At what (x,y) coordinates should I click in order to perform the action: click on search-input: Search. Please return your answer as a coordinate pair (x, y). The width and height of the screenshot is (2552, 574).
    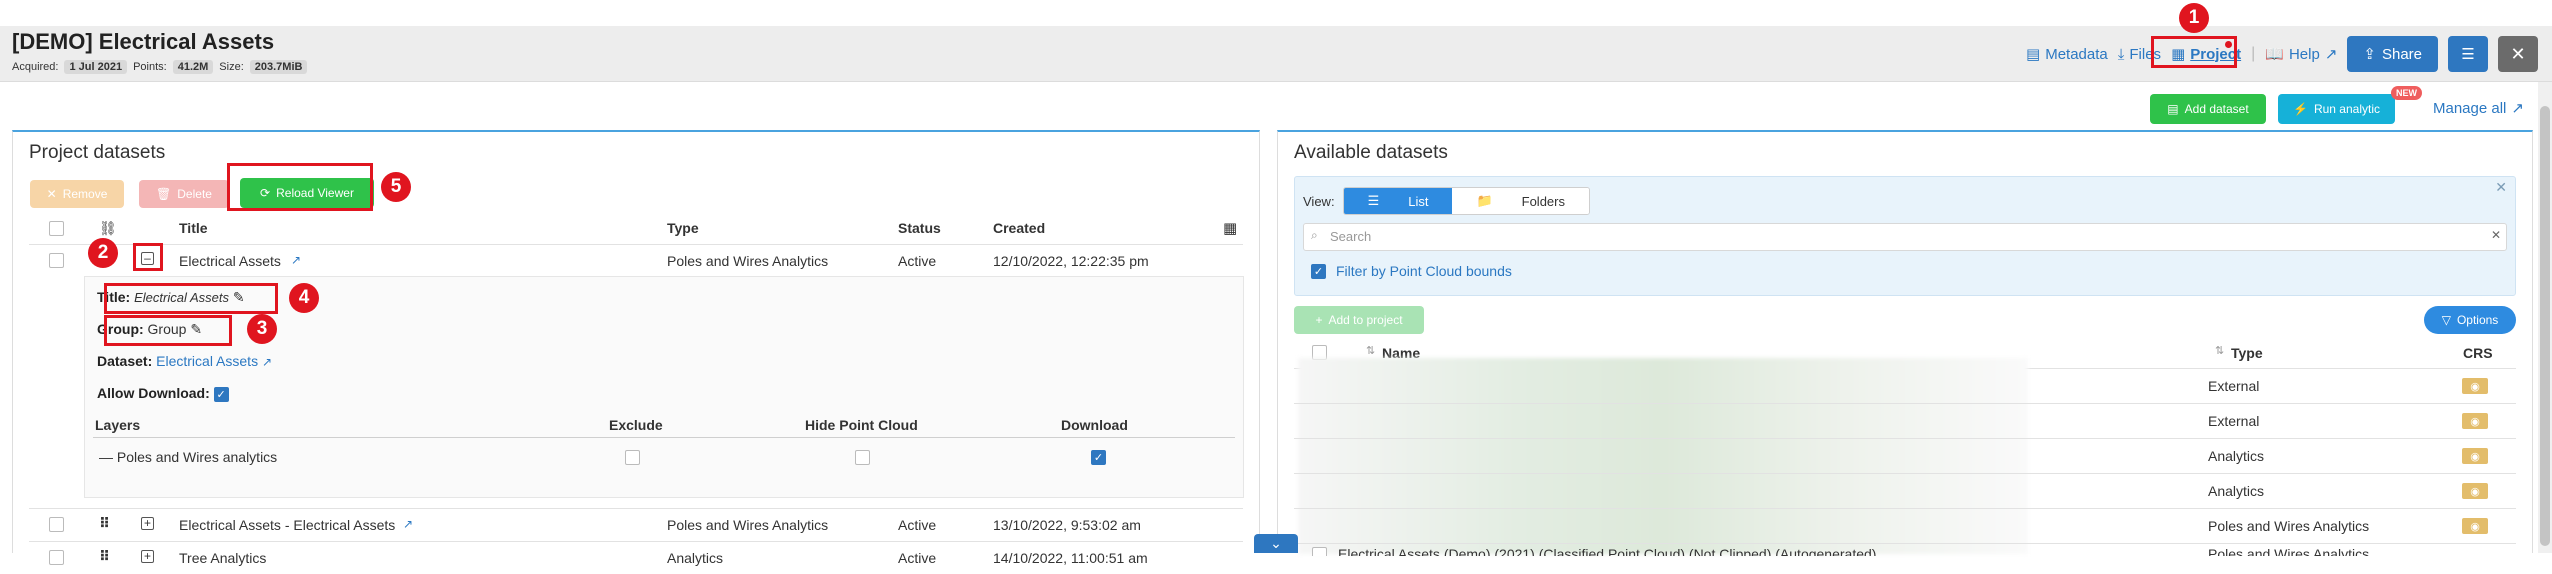
    Looking at the image, I should click on (1905, 237).